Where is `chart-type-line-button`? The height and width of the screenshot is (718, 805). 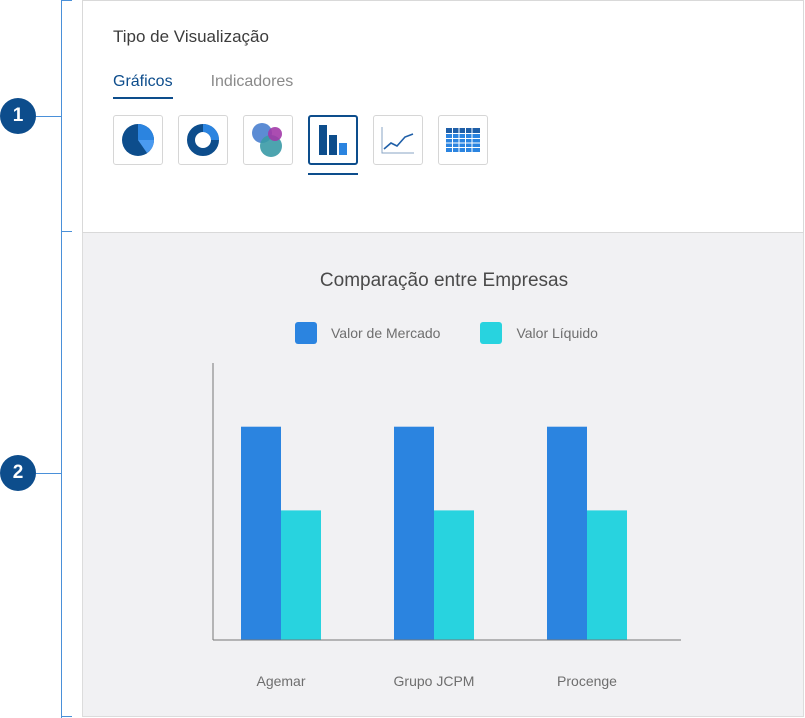 chart-type-line-button is located at coordinates (398, 140).